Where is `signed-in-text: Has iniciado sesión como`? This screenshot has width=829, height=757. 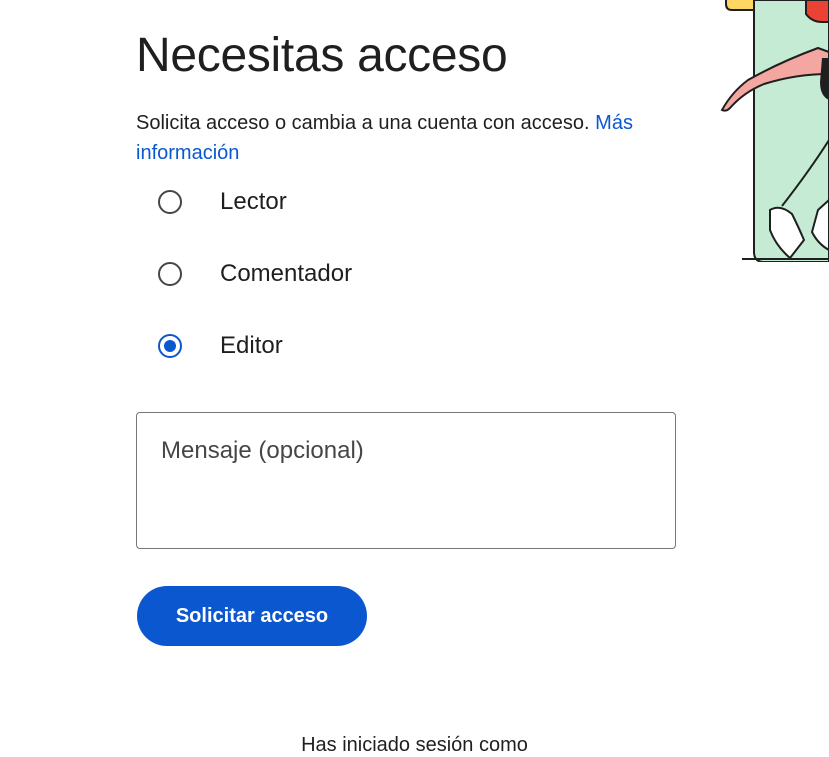 signed-in-text: Has iniciado sesión como is located at coordinates (414, 745).